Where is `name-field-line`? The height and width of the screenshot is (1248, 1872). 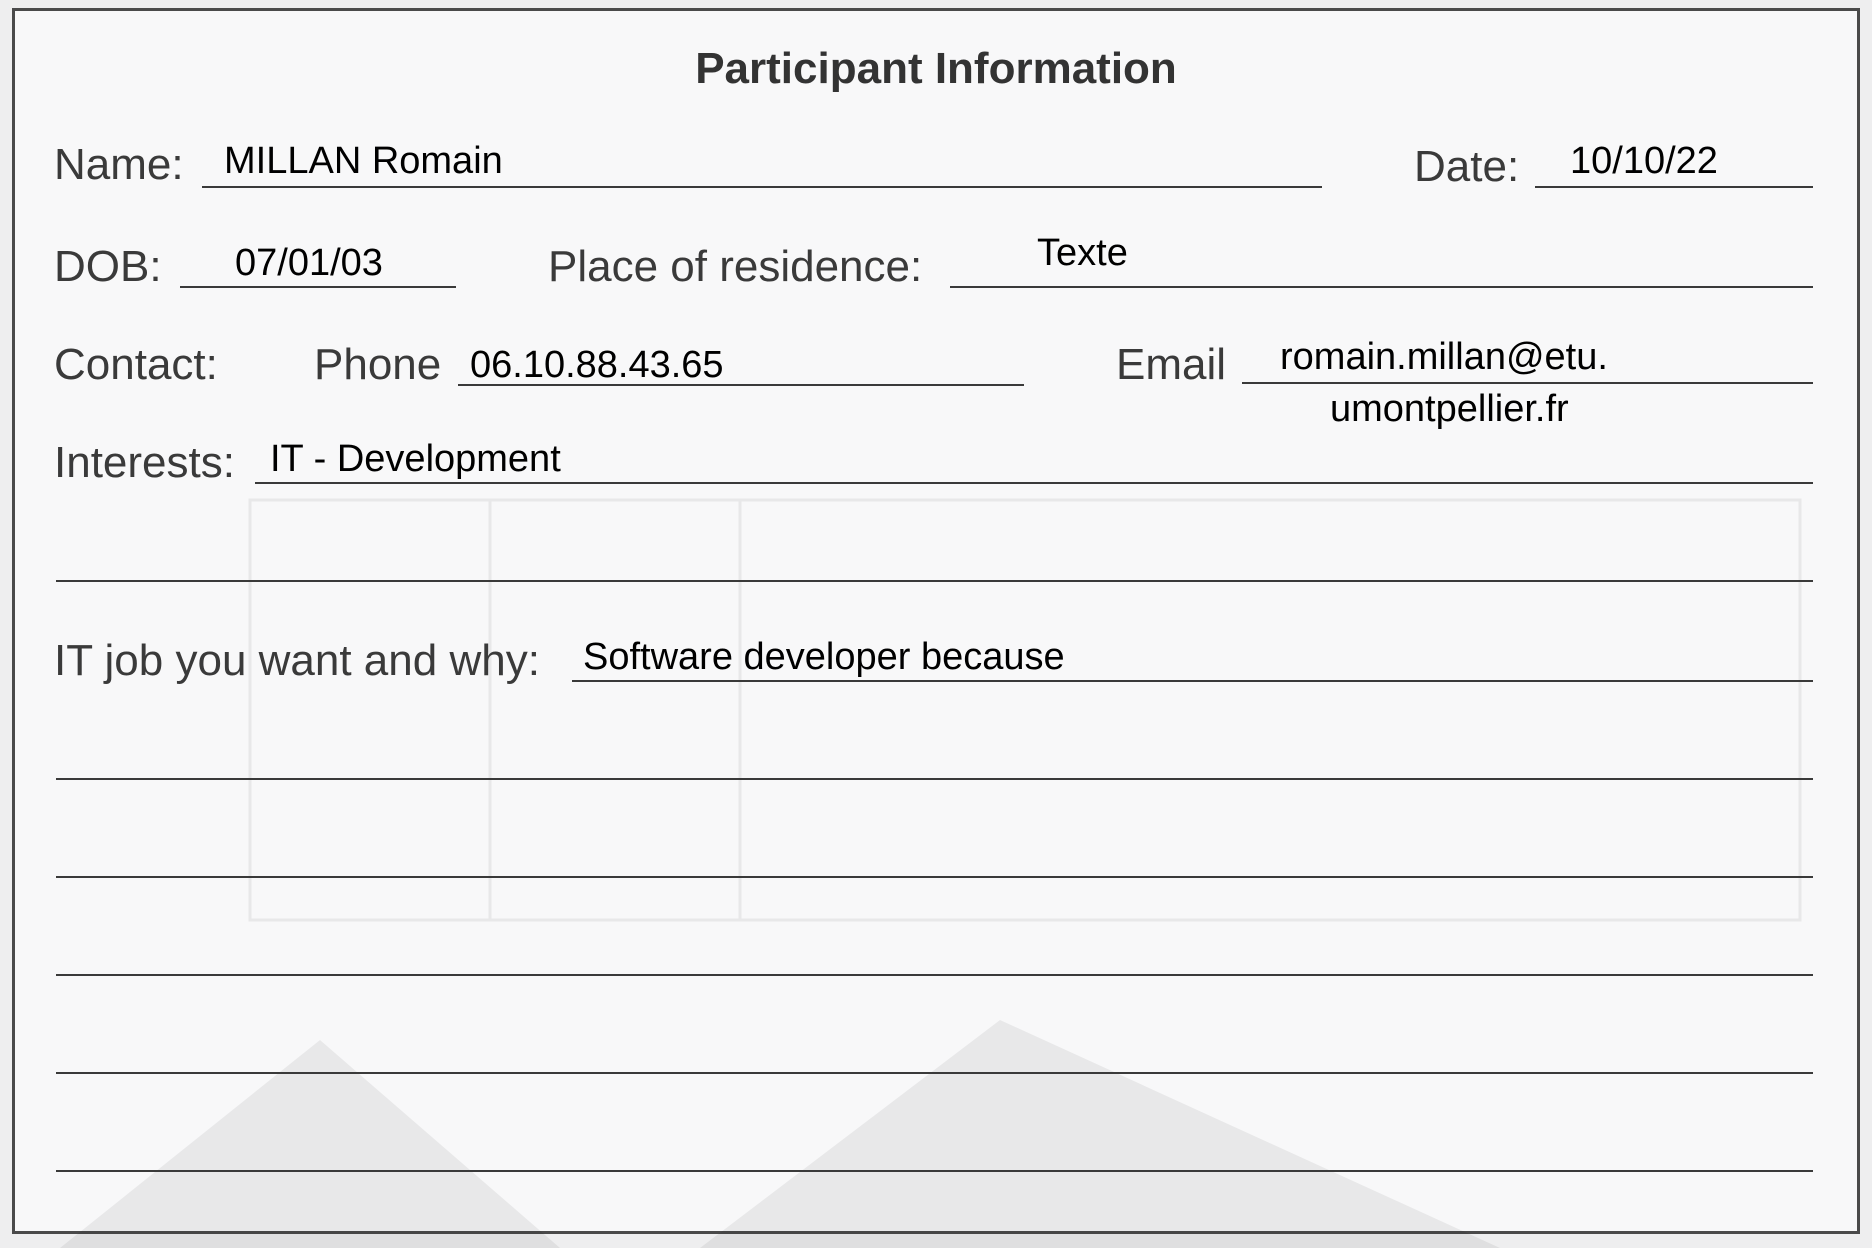
name-field-line is located at coordinates (762, 187).